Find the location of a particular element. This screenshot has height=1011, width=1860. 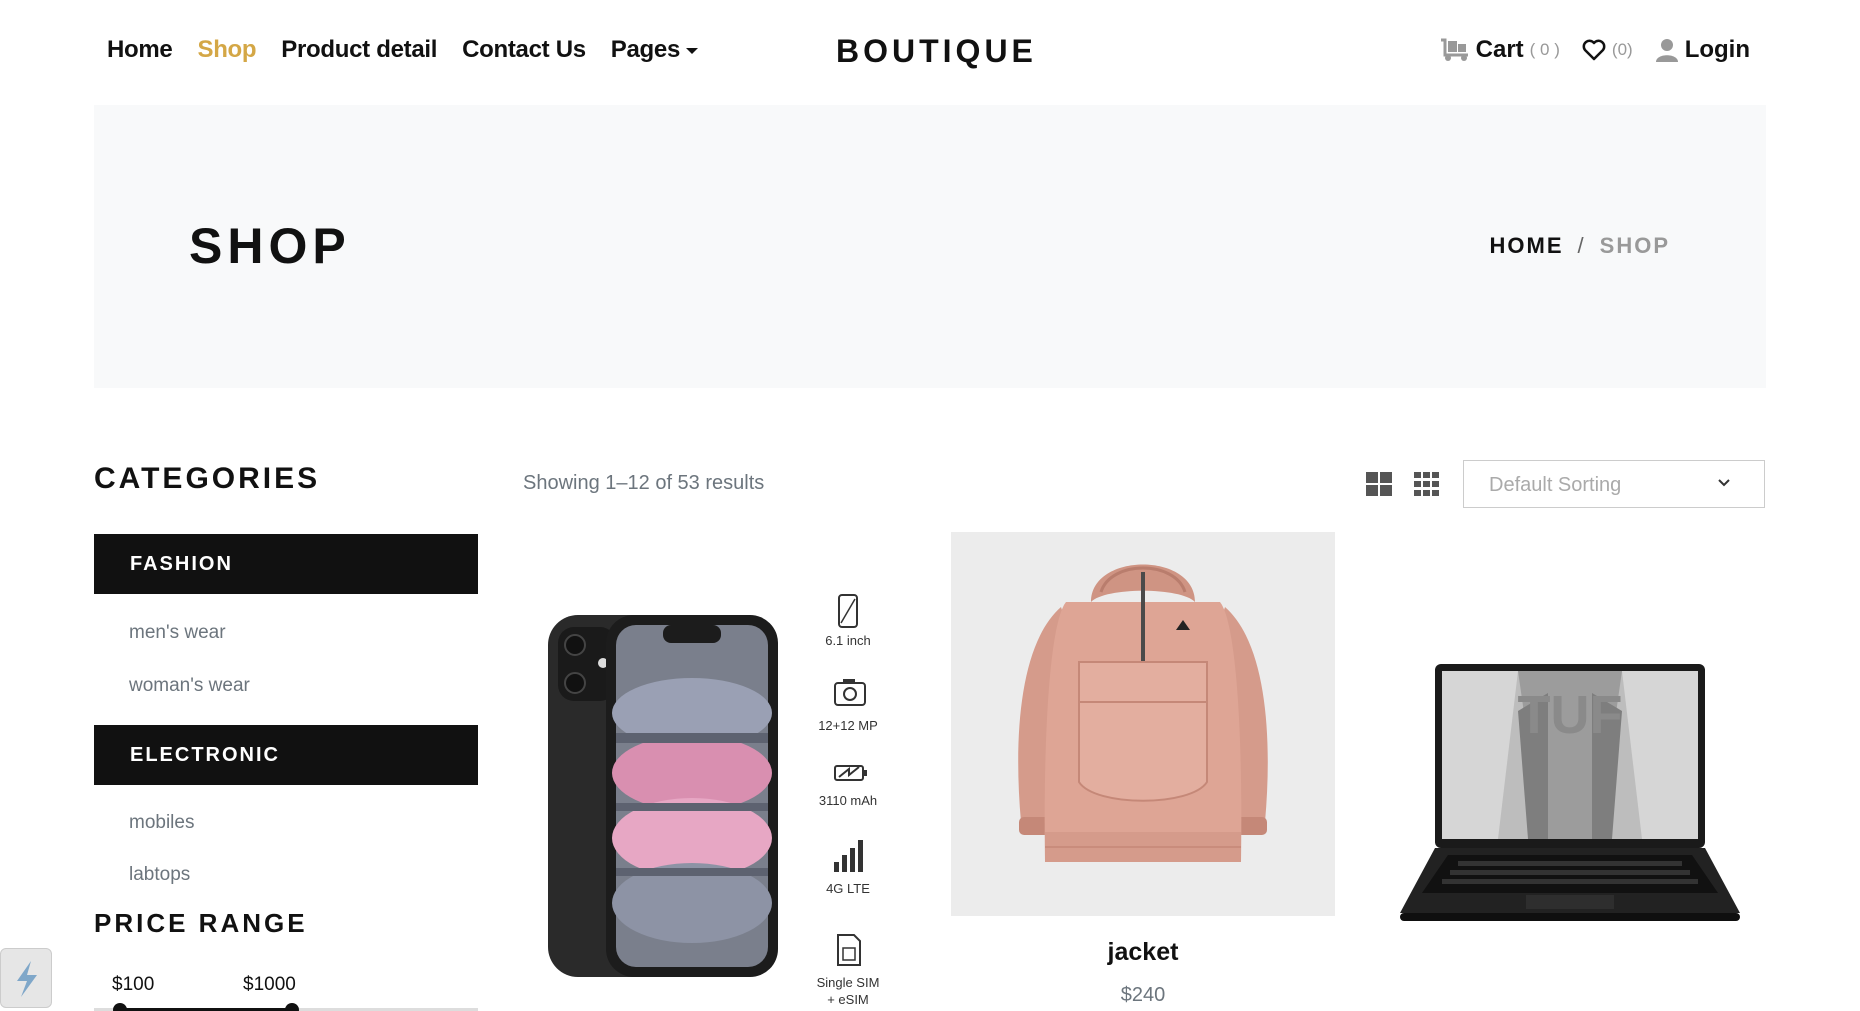

results-count: Showing 1–12 of 53 results is located at coordinates (644, 483).